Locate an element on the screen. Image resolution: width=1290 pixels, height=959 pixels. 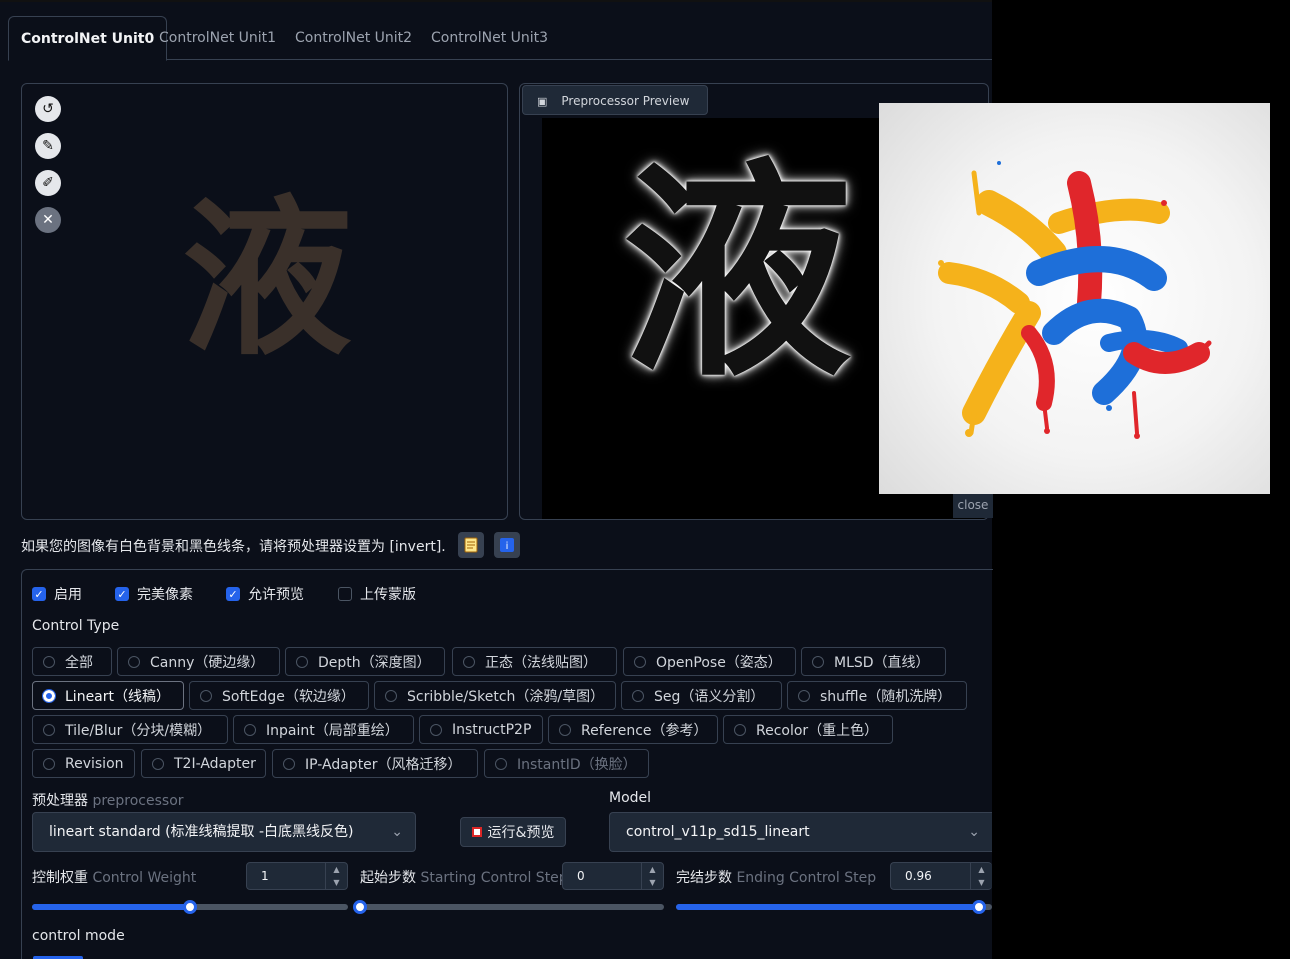
preprocessor-select: lineart standard (标准线稿提取 -白底黑线反色) ⌄ is located at coordinates (224, 832).